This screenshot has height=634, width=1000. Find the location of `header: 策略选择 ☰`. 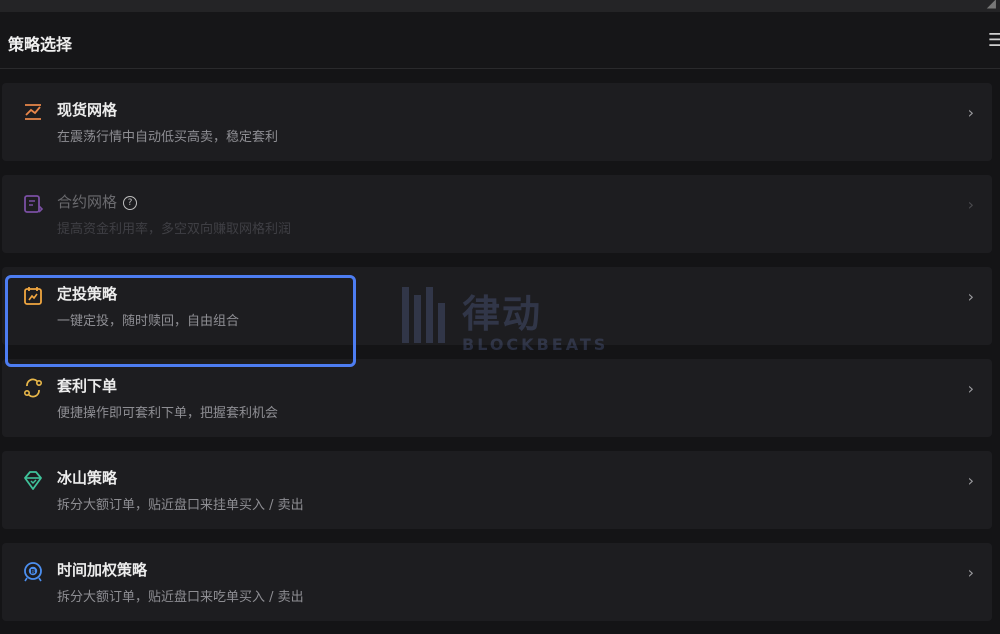

header: 策略选择 ☰ is located at coordinates (500, 40).